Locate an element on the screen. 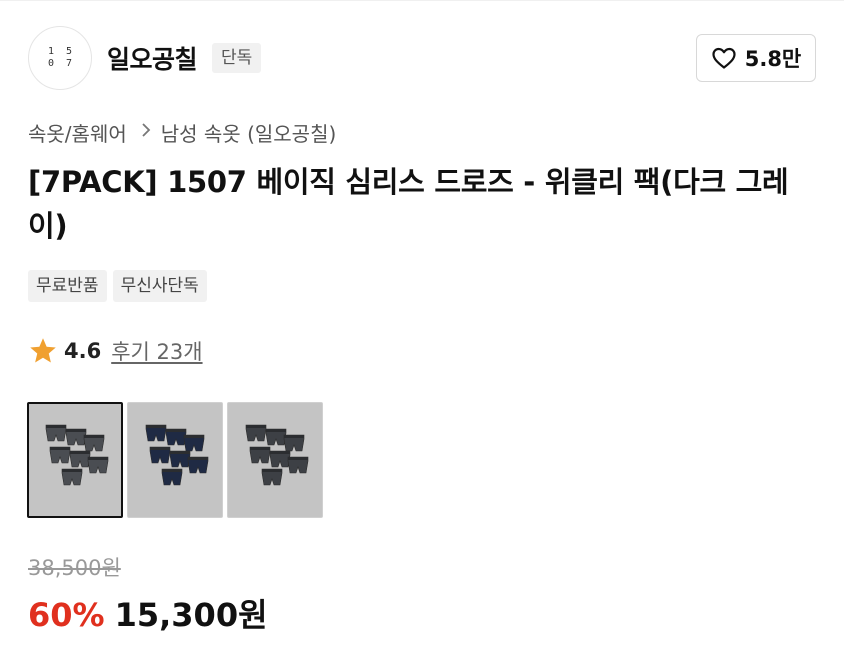  discount-rate: 60% is located at coordinates (66, 615).